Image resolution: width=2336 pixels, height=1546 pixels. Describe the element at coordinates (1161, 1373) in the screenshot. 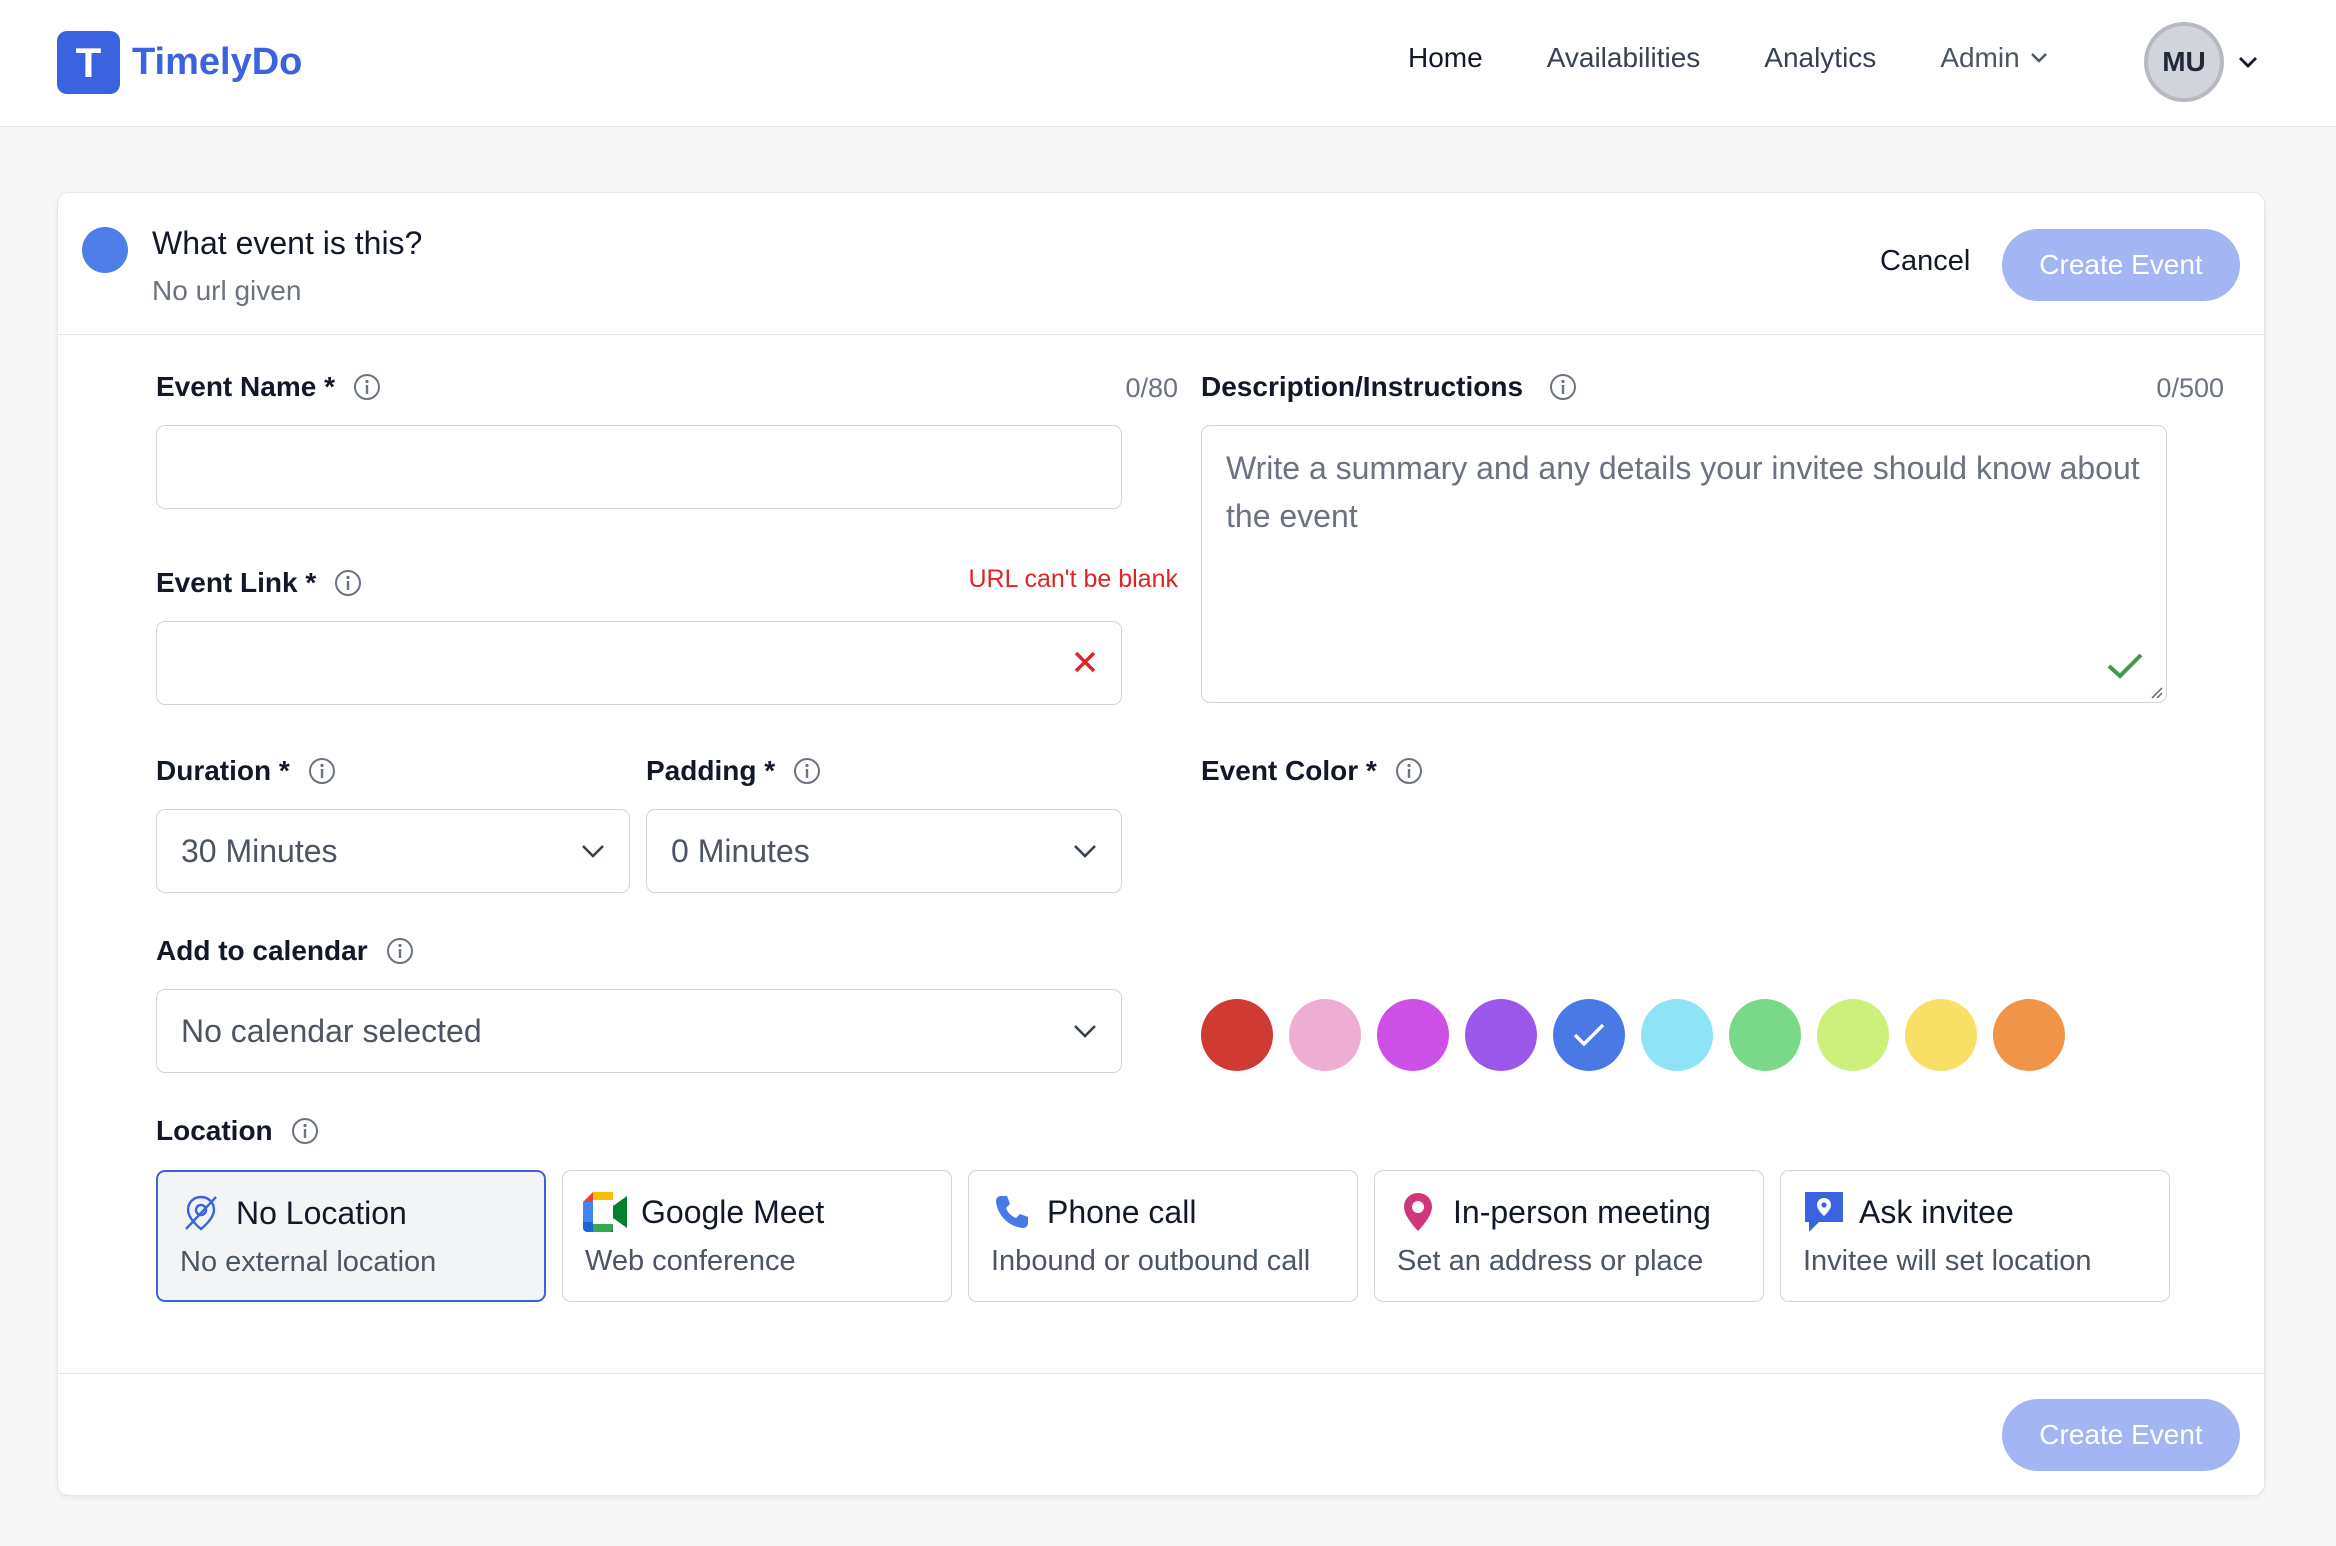

I see `footer-divider` at that location.